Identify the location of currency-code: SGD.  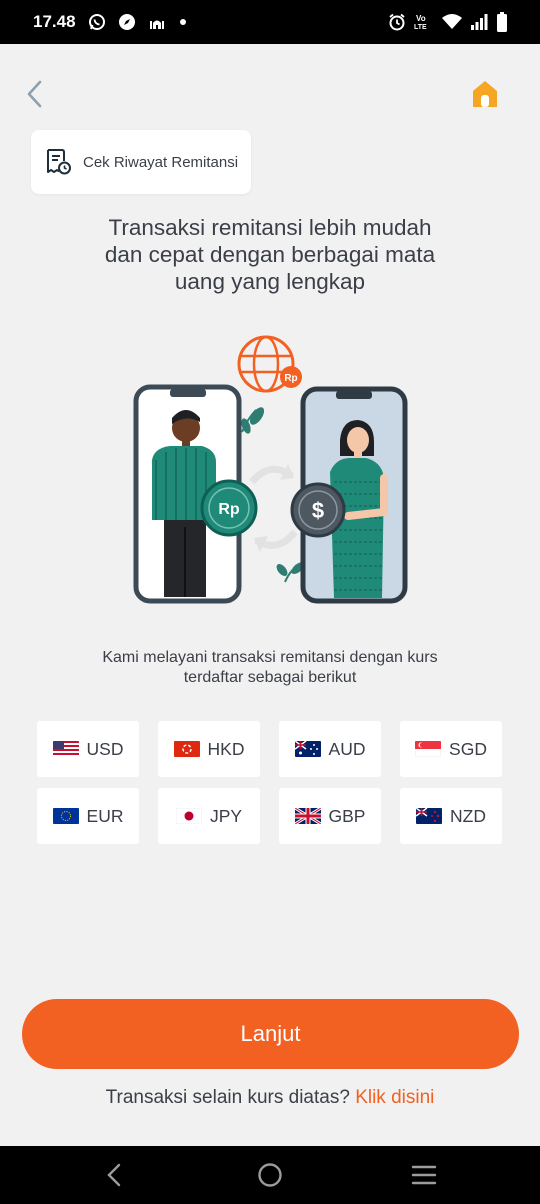
(468, 748).